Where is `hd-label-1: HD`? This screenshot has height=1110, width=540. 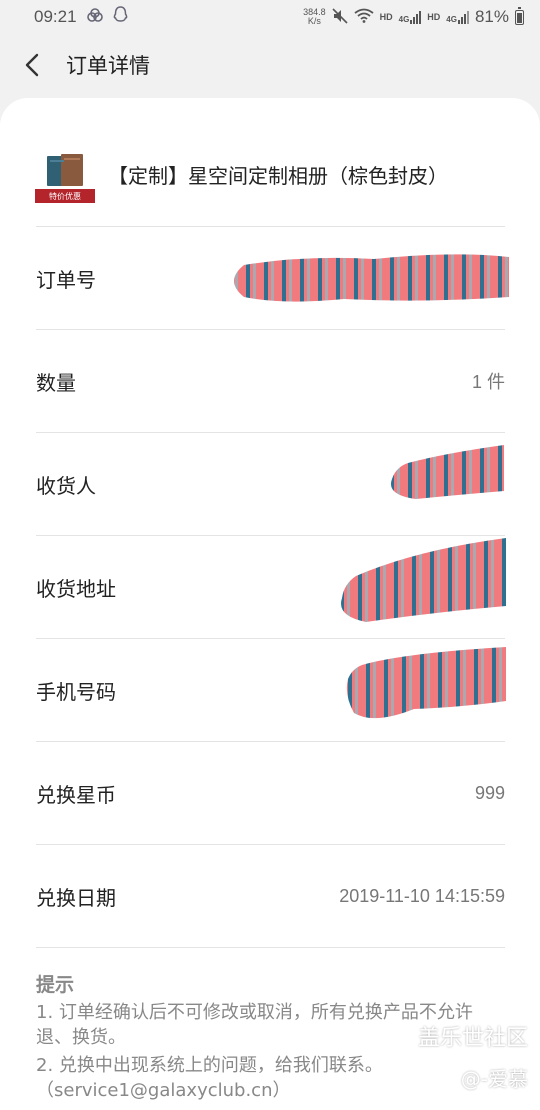
hd-label-1: HD is located at coordinates (386, 17).